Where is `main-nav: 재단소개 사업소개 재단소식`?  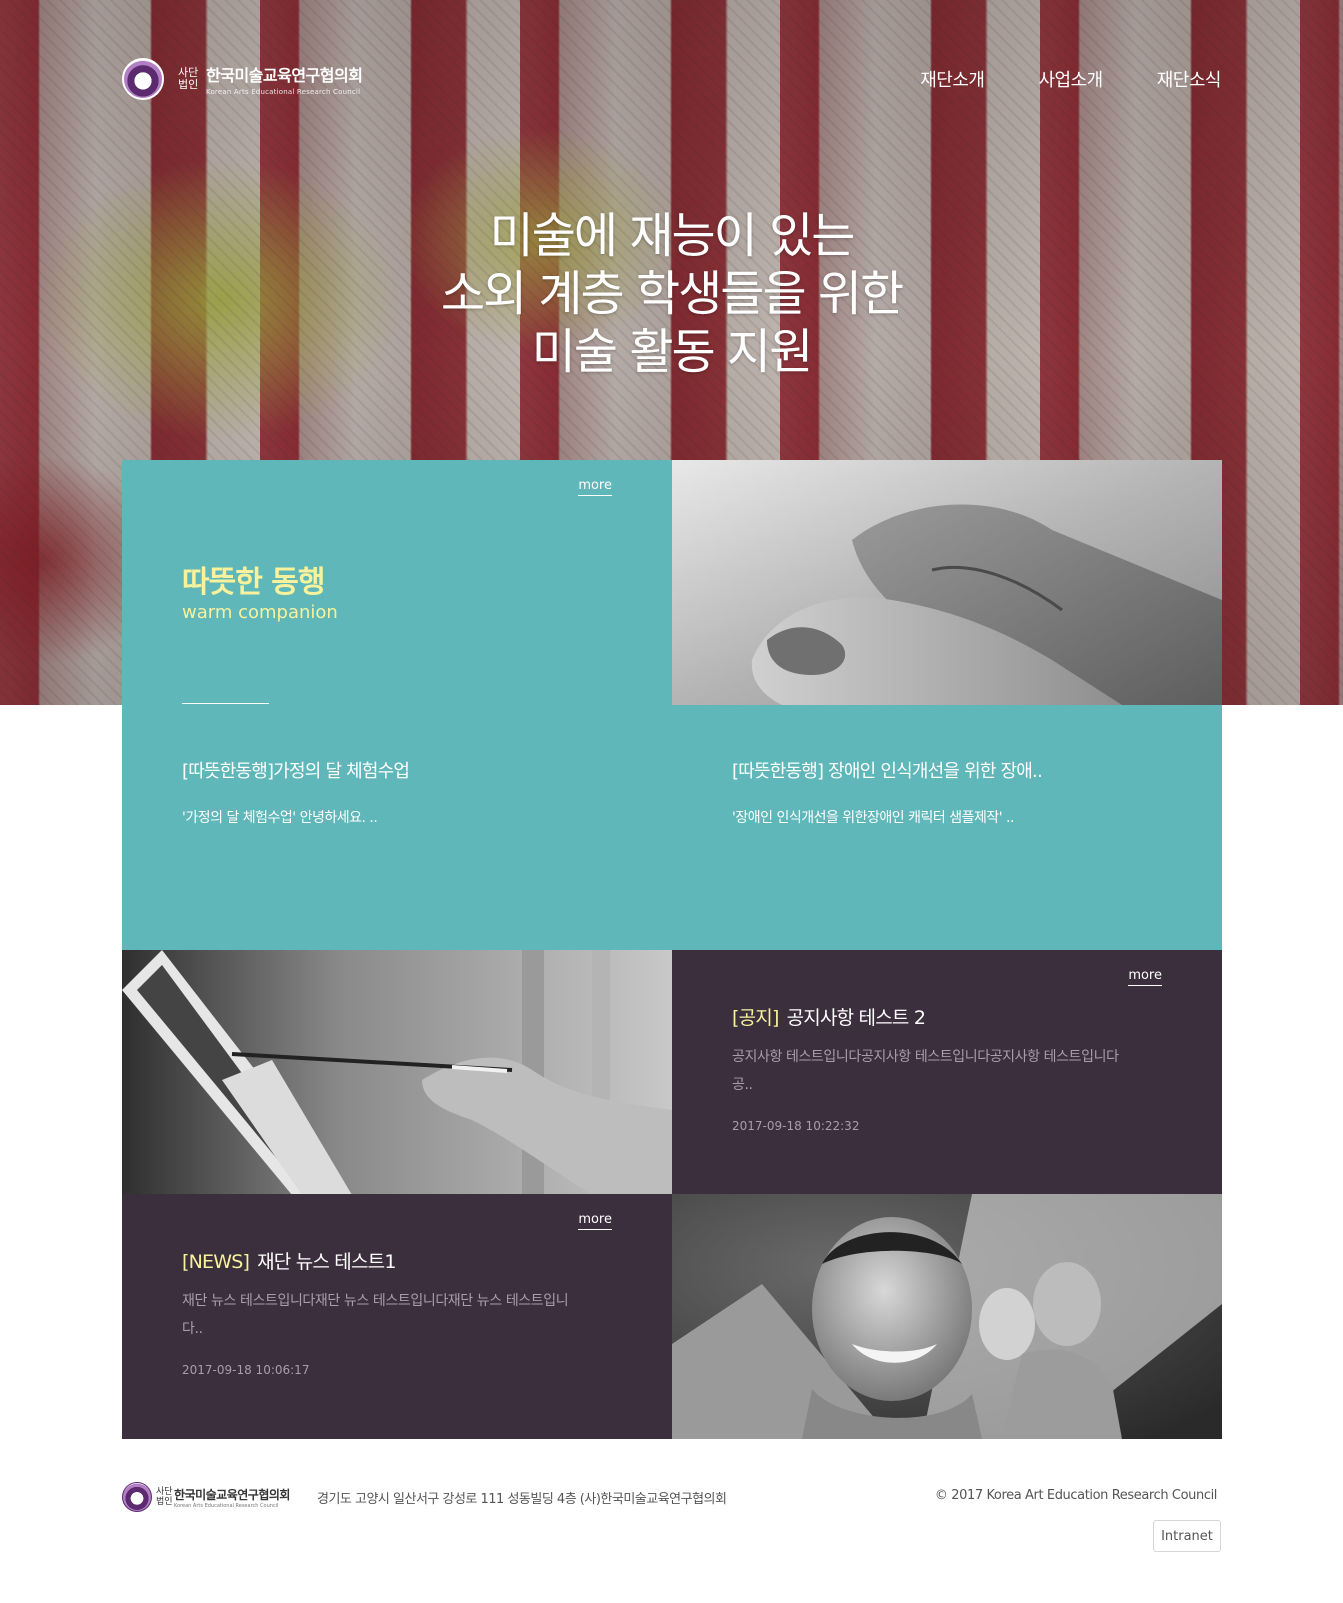
main-nav: 재단소개 사업소개 재단소식 is located at coordinates (1070, 79).